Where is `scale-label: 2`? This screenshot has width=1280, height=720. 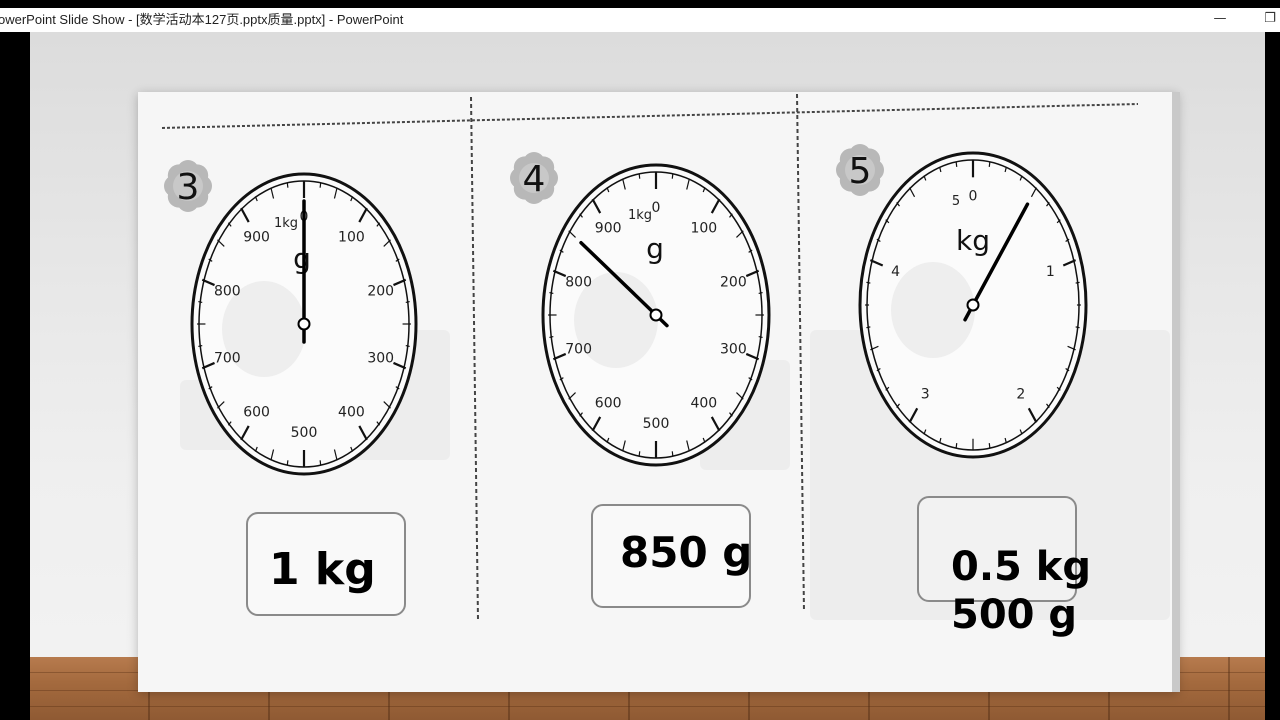 scale-label: 2 is located at coordinates (1020, 395).